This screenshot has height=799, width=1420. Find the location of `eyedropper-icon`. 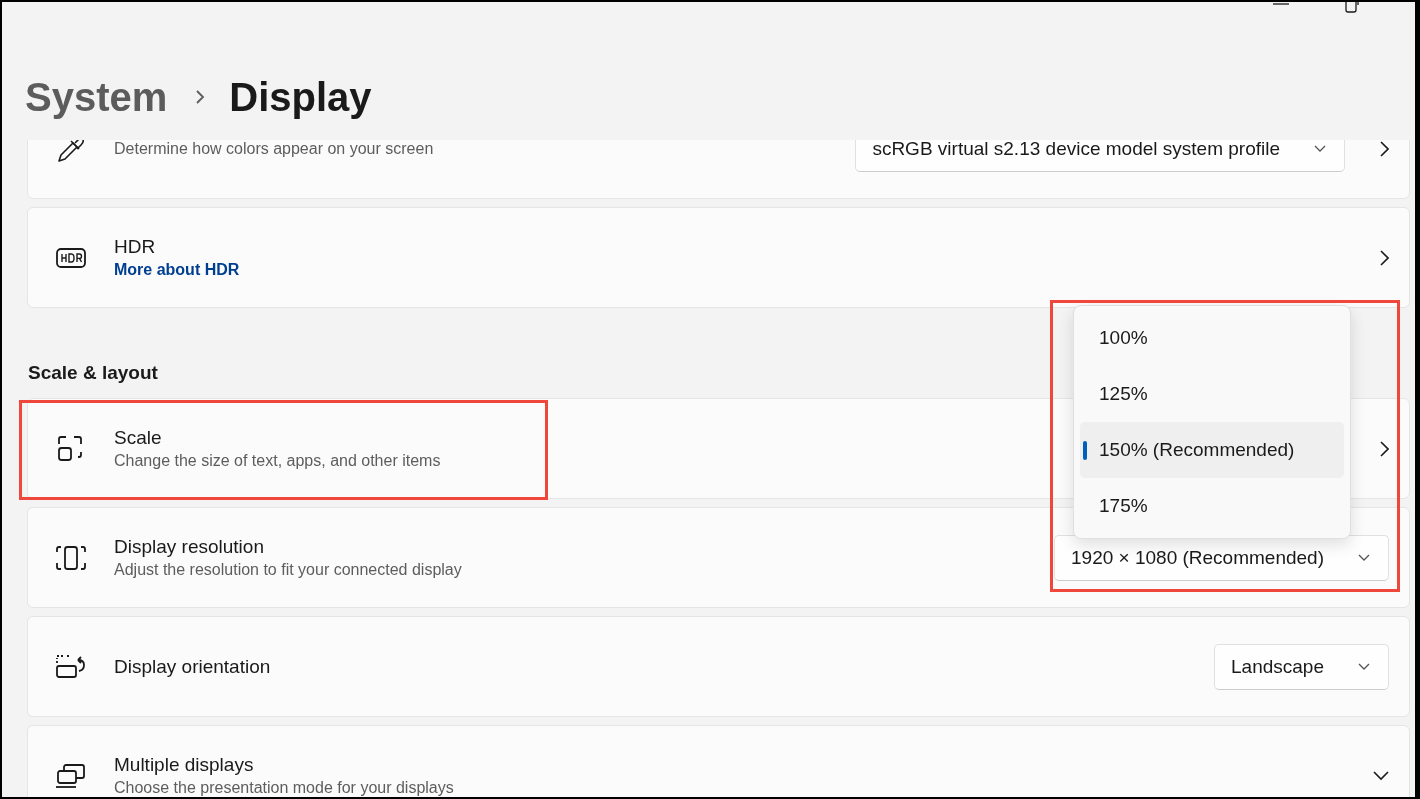

eyedropper-icon is located at coordinates (71, 152).